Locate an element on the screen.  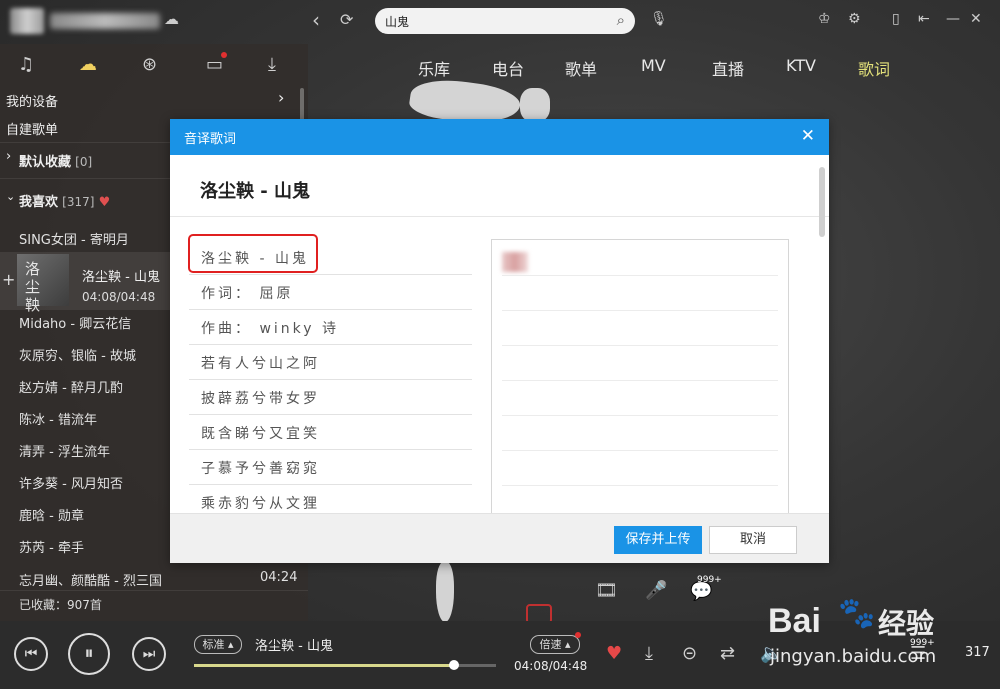
dialog-footer: 保存并上传 取消 is located at coordinates (499, 538).